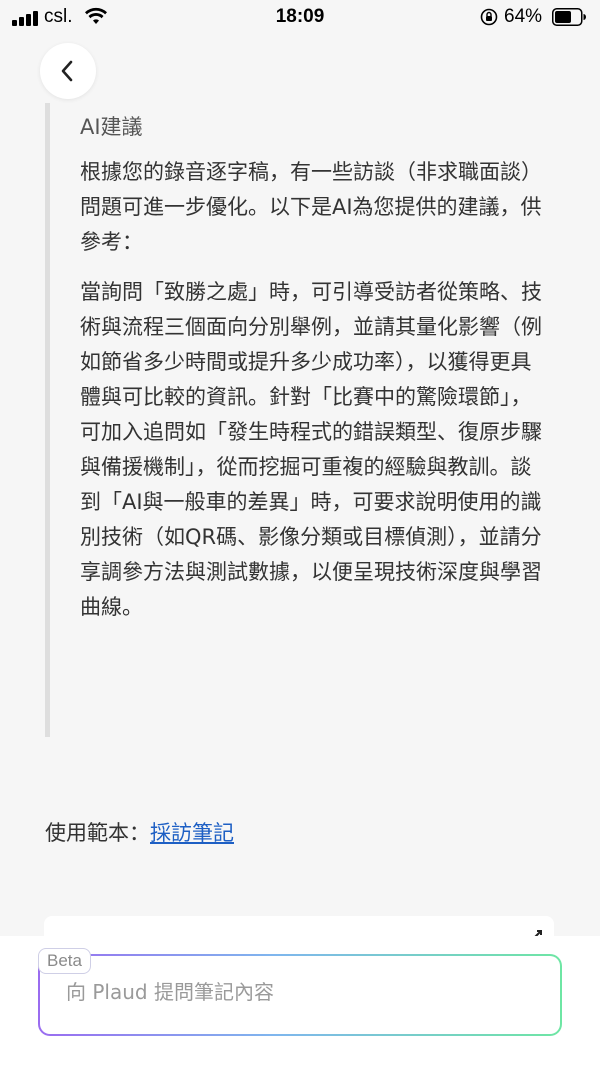 Image resolution: width=600 pixels, height=1068 pixels. I want to click on battery-icon, so click(569, 17).